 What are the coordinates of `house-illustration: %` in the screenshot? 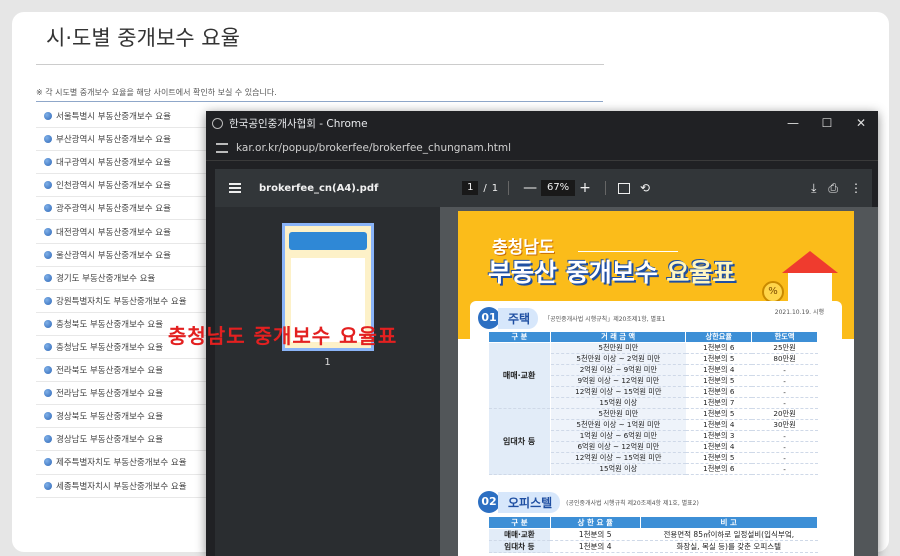 It's located at (802, 278).